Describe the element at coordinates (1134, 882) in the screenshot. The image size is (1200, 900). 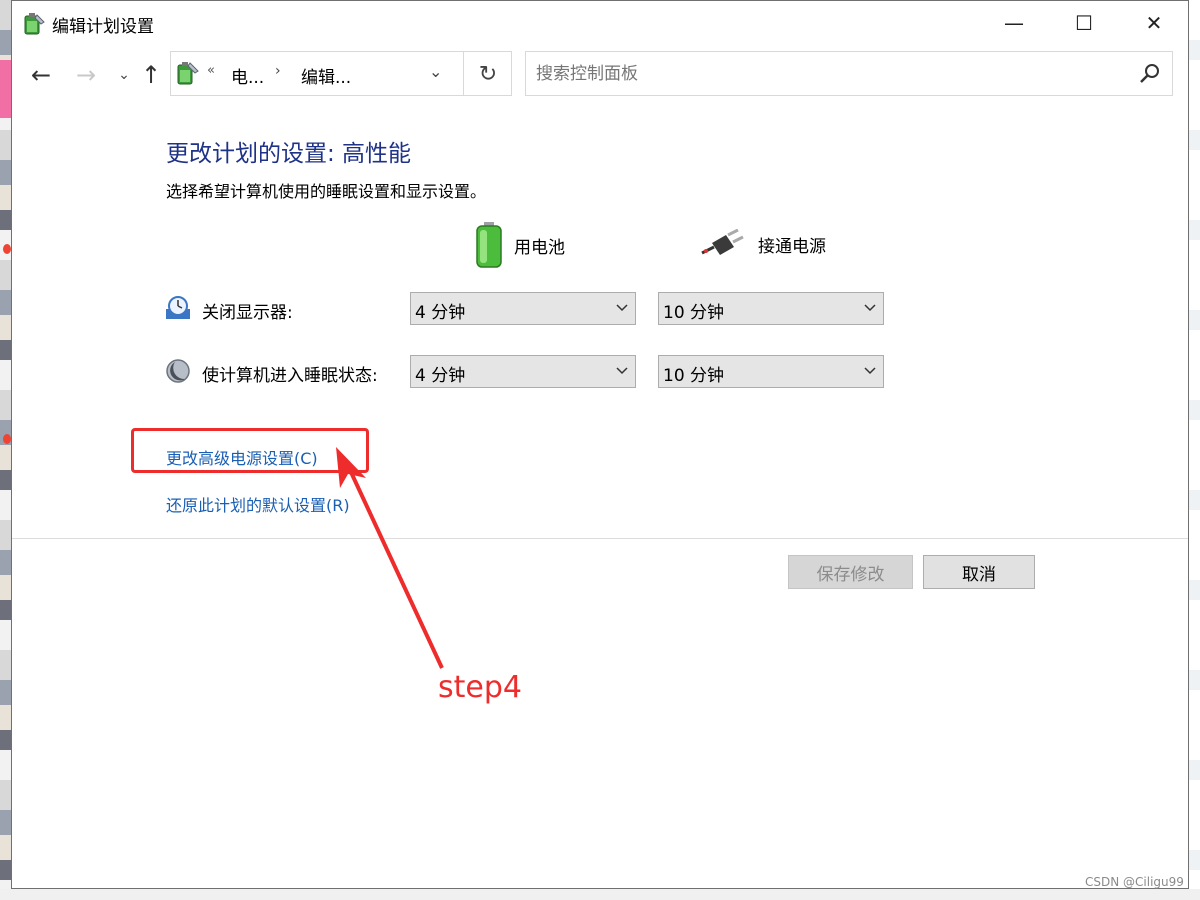
I see `watermark: CSDN @Ciligu99` at that location.